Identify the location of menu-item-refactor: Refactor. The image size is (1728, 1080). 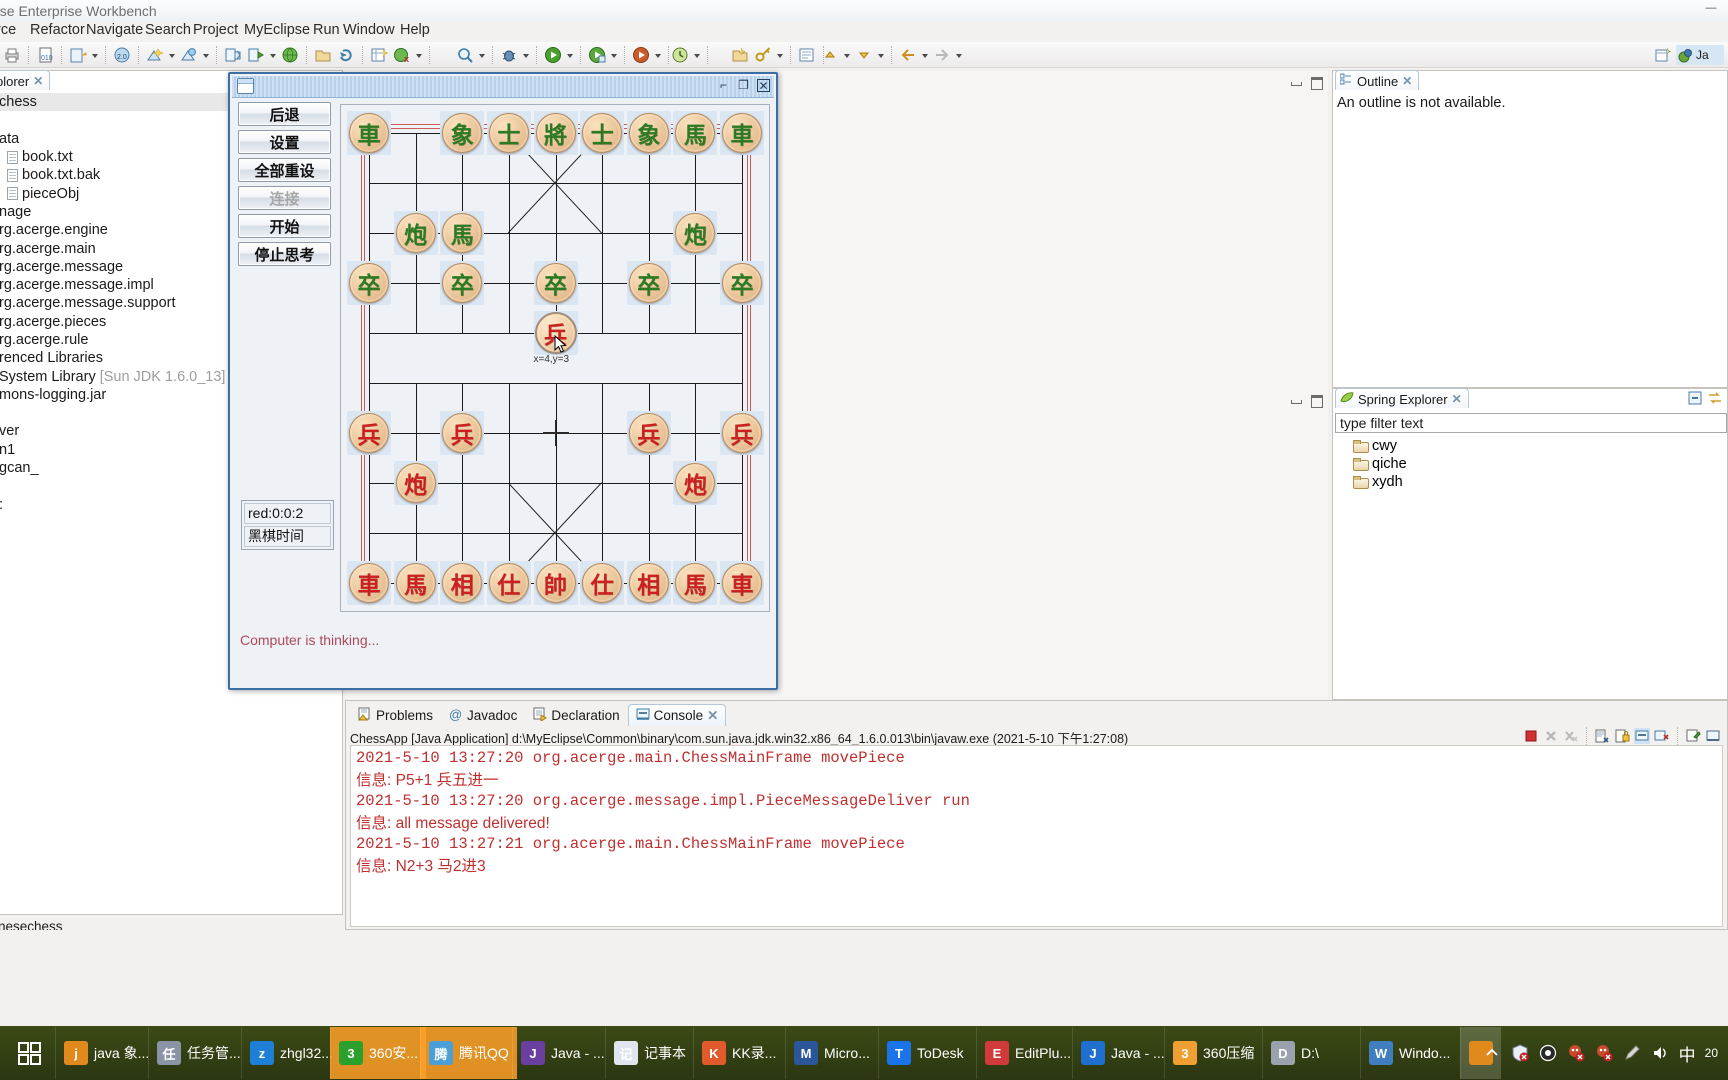
(57, 30).